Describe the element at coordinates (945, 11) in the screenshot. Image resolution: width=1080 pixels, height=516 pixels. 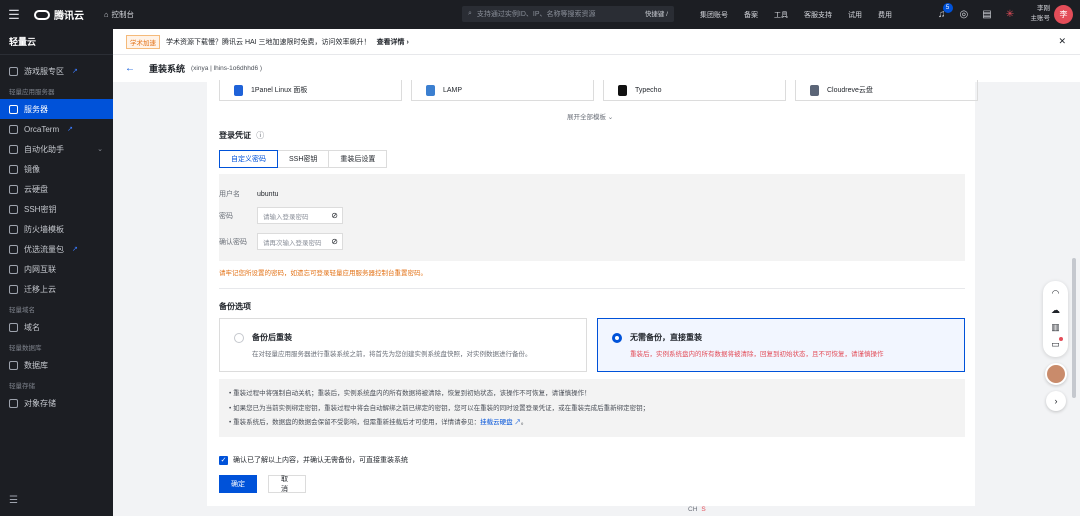
I see `bell-icon: ♫ 5` at that location.